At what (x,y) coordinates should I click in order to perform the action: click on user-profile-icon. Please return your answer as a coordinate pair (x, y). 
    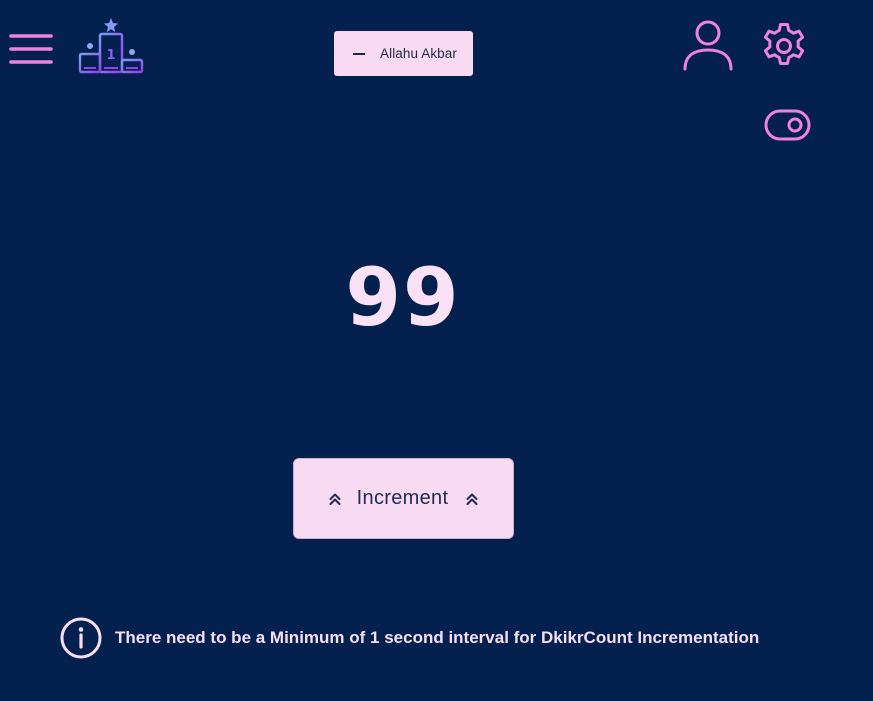
    Looking at the image, I should click on (708, 45).